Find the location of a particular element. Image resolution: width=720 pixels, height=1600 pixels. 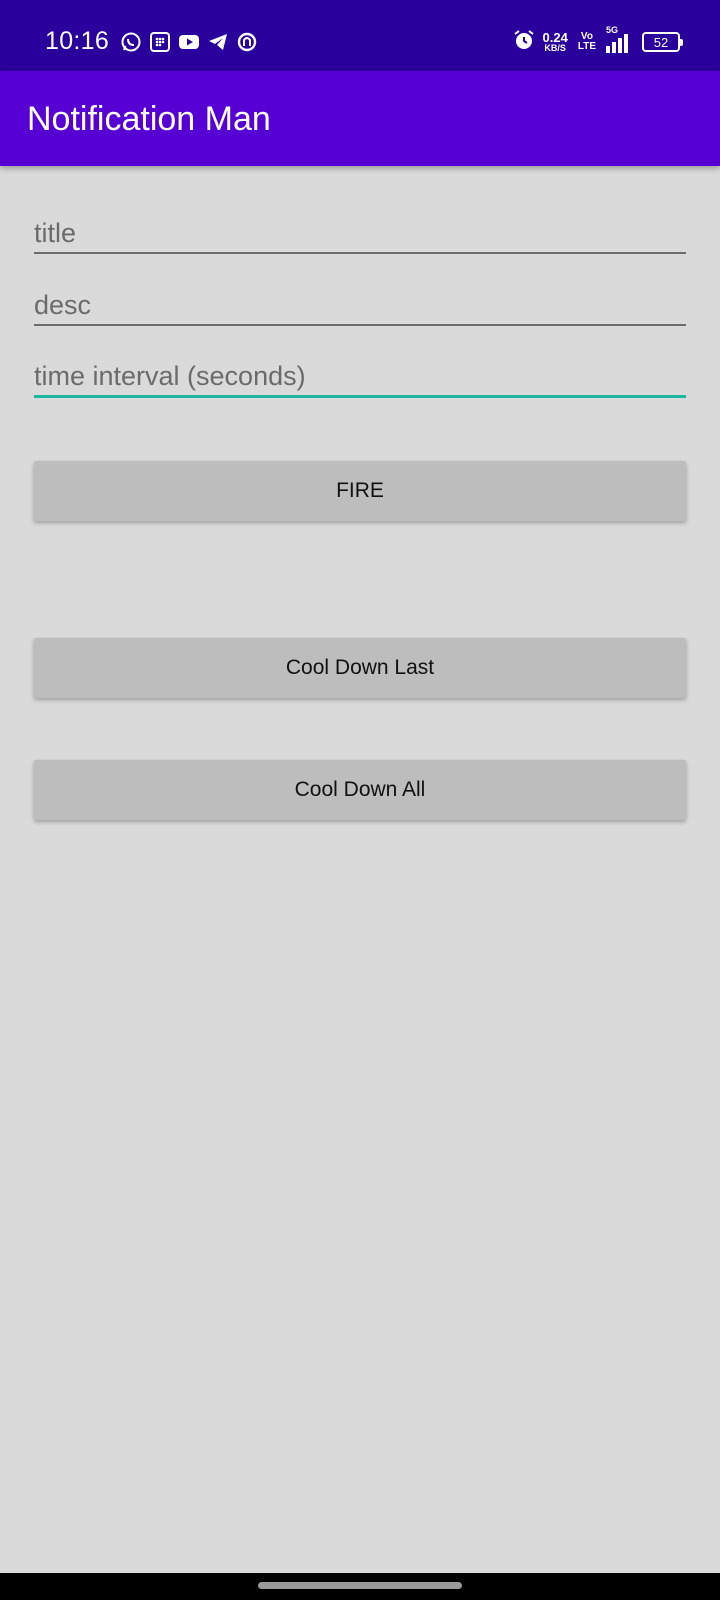

volte-bottom: LTE is located at coordinates (586, 46).